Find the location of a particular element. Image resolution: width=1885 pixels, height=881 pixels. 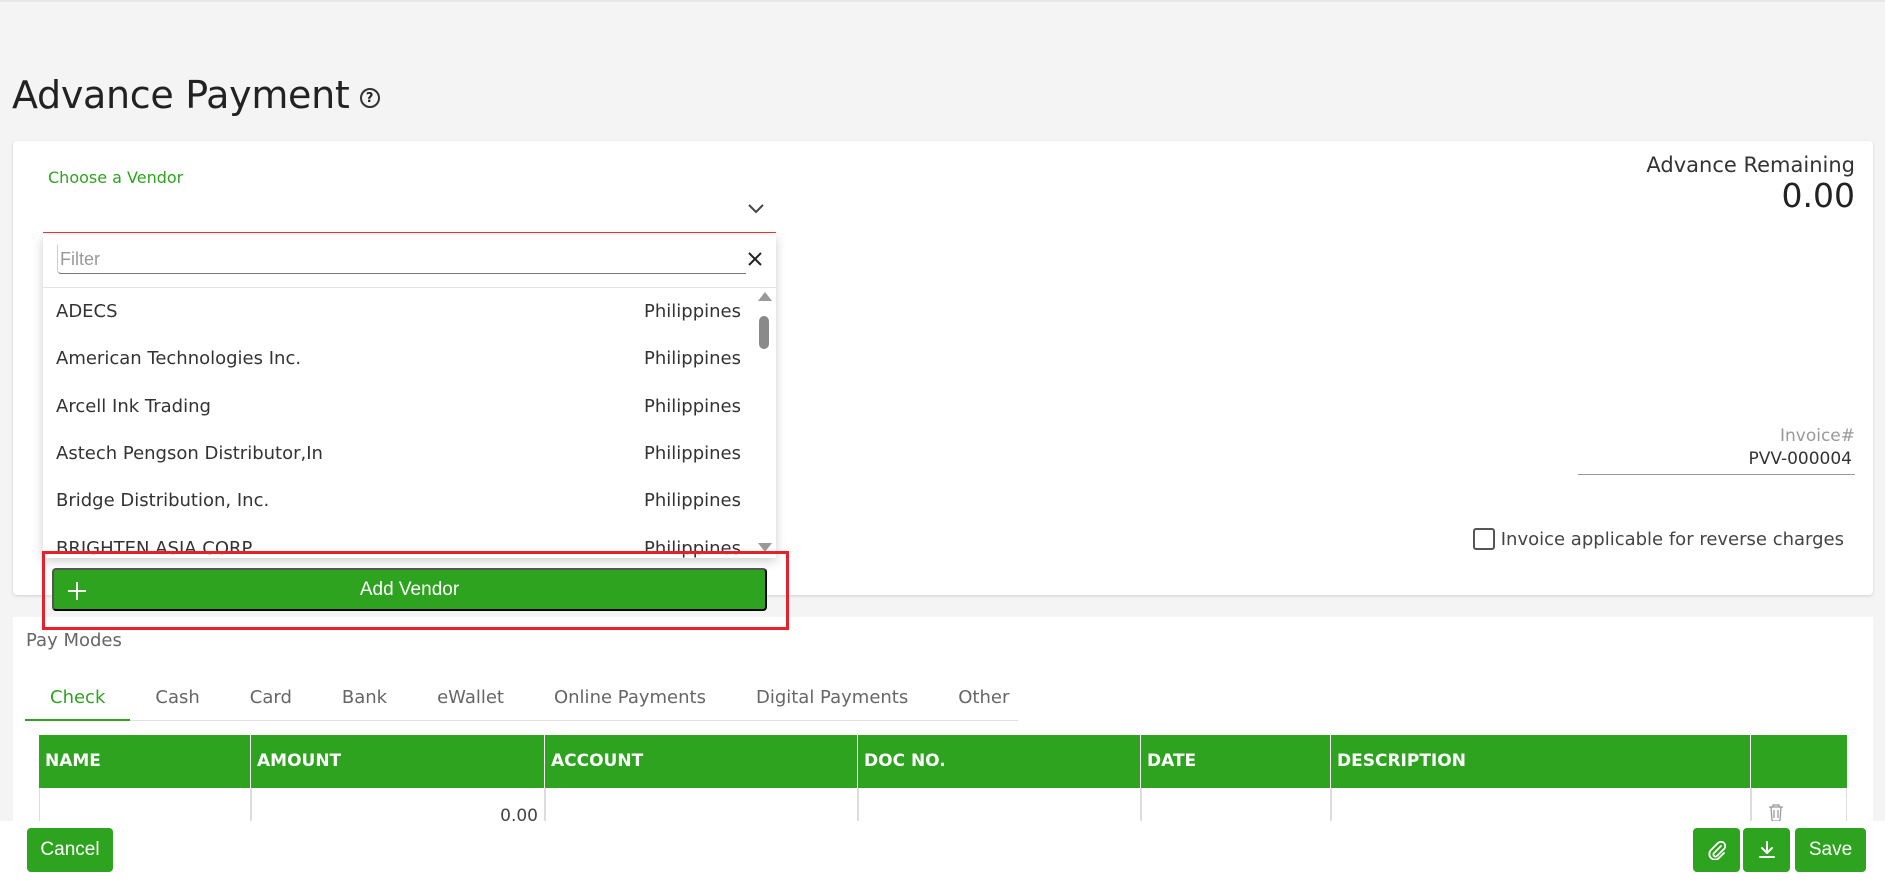

top-divider is located at coordinates (942, 1).